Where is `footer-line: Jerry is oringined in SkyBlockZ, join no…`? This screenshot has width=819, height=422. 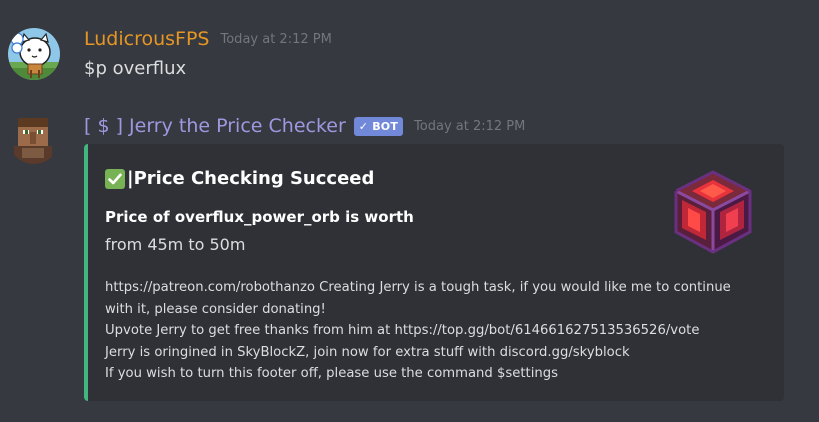 footer-line: Jerry is oringined in SkyBlockZ, join no… is located at coordinates (367, 352).